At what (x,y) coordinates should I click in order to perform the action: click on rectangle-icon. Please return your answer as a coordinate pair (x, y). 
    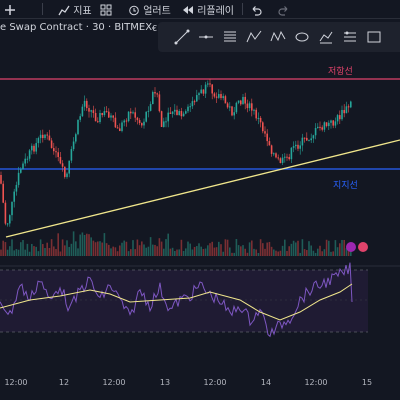
    Looking at the image, I should click on (374, 37).